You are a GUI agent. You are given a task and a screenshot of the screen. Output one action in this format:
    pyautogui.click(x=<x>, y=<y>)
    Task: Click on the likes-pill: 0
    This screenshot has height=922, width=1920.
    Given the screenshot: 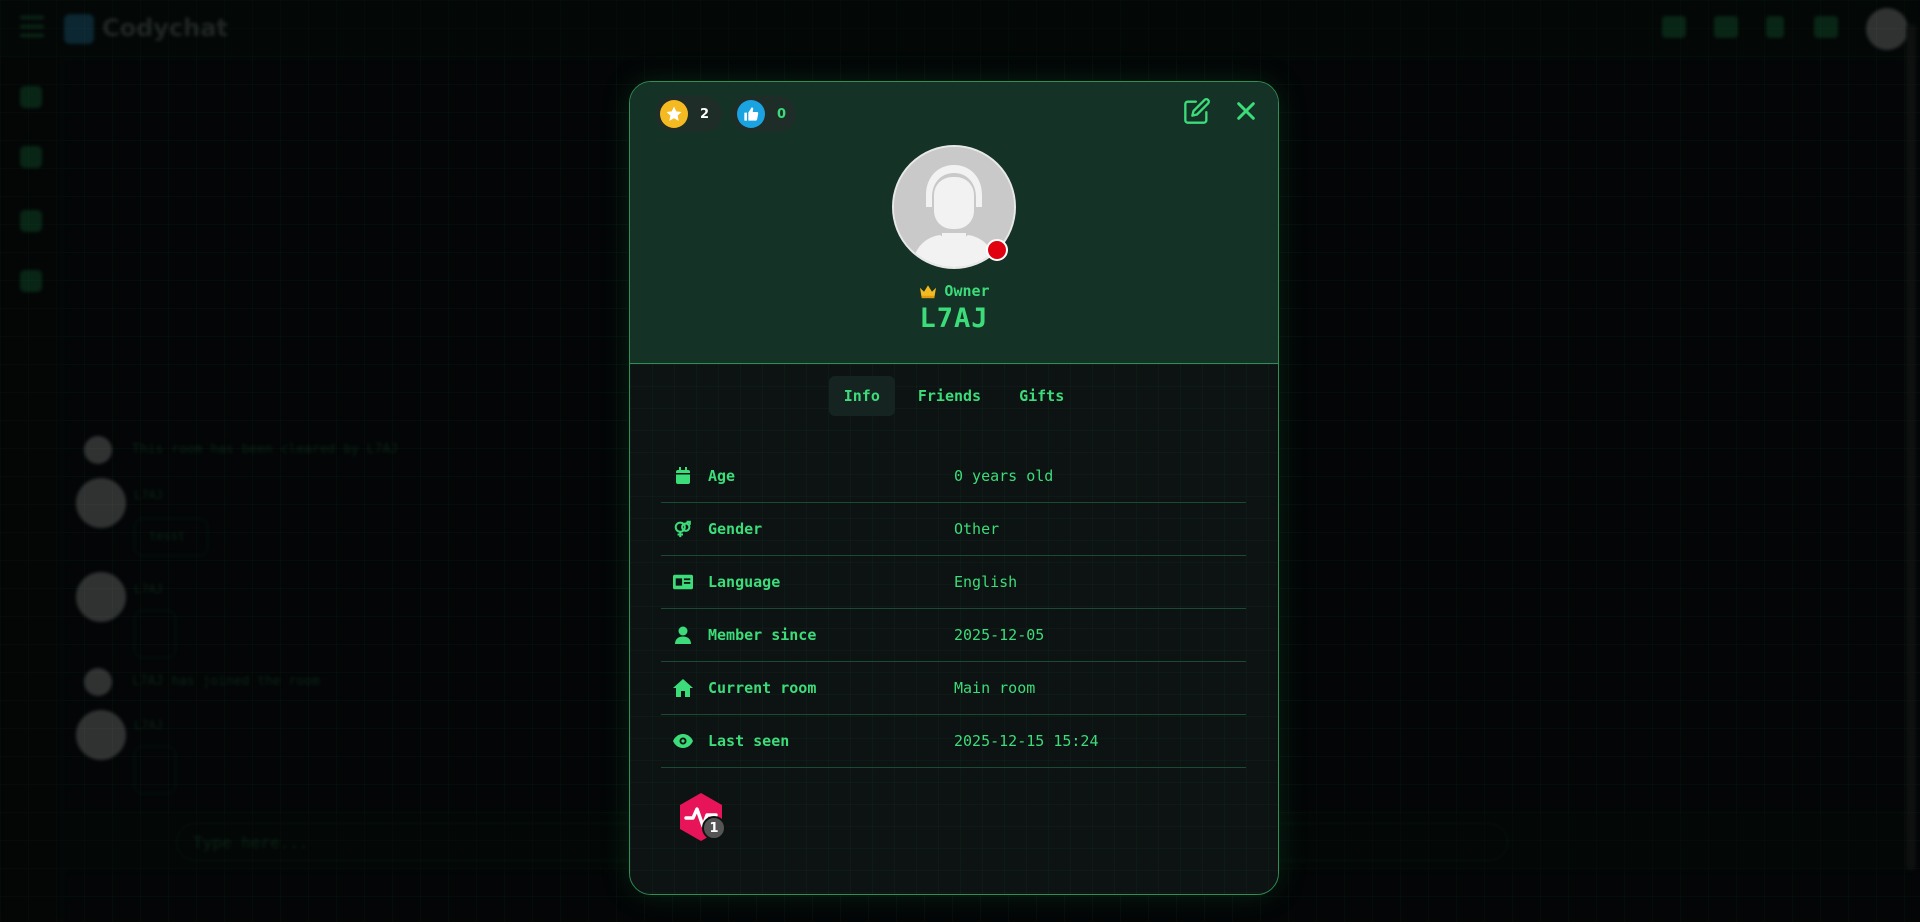 What is the action you would take?
    pyautogui.click(x=764, y=114)
    